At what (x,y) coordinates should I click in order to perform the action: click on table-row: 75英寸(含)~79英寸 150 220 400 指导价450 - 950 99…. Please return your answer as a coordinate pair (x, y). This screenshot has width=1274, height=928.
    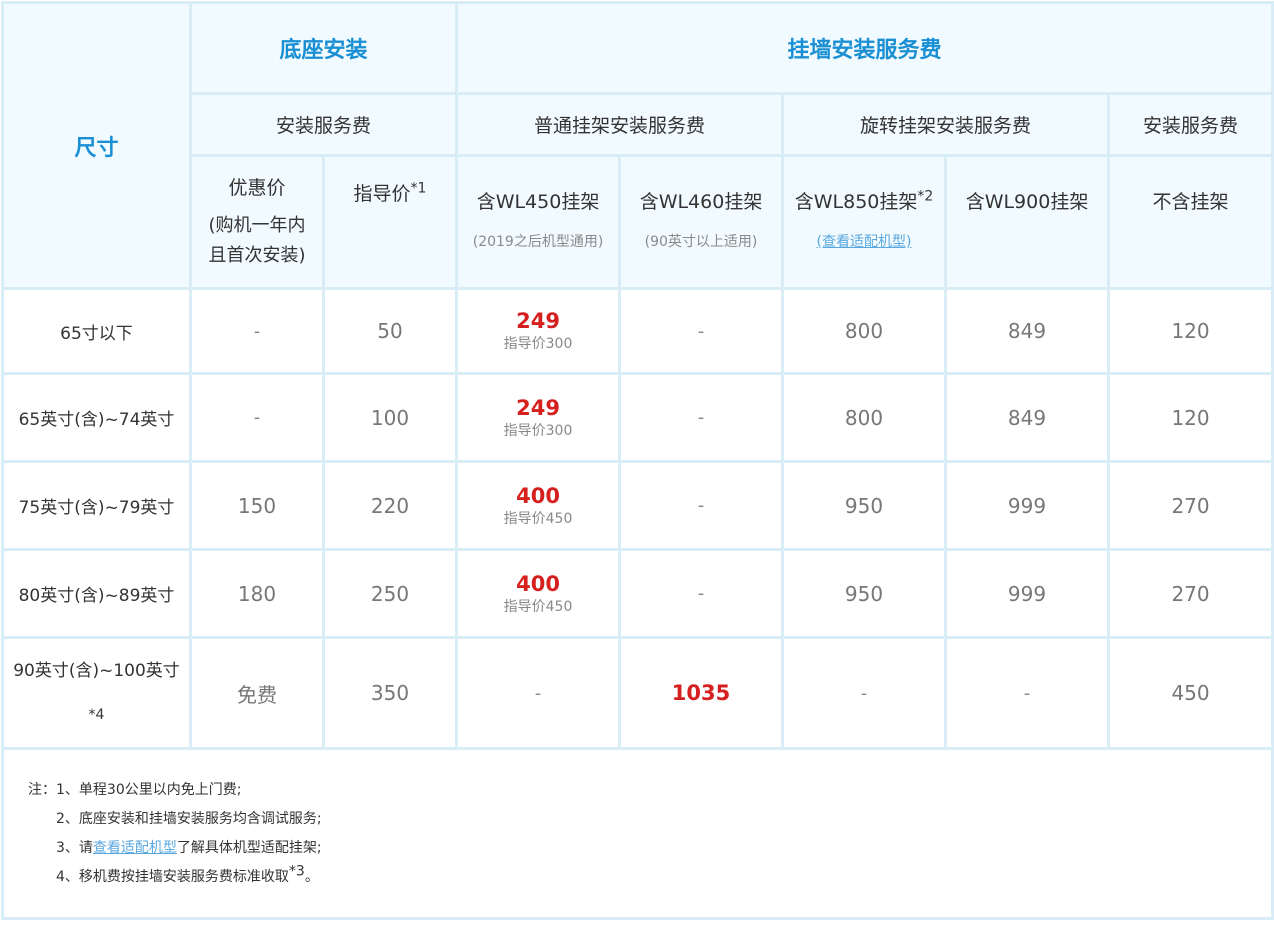
    Looking at the image, I should click on (637, 505).